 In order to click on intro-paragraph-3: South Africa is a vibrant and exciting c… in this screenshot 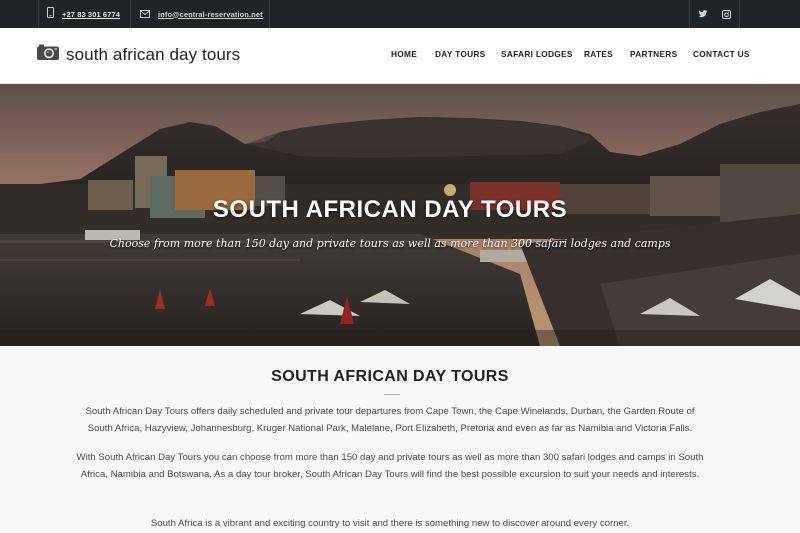, I will do `click(390, 523)`.